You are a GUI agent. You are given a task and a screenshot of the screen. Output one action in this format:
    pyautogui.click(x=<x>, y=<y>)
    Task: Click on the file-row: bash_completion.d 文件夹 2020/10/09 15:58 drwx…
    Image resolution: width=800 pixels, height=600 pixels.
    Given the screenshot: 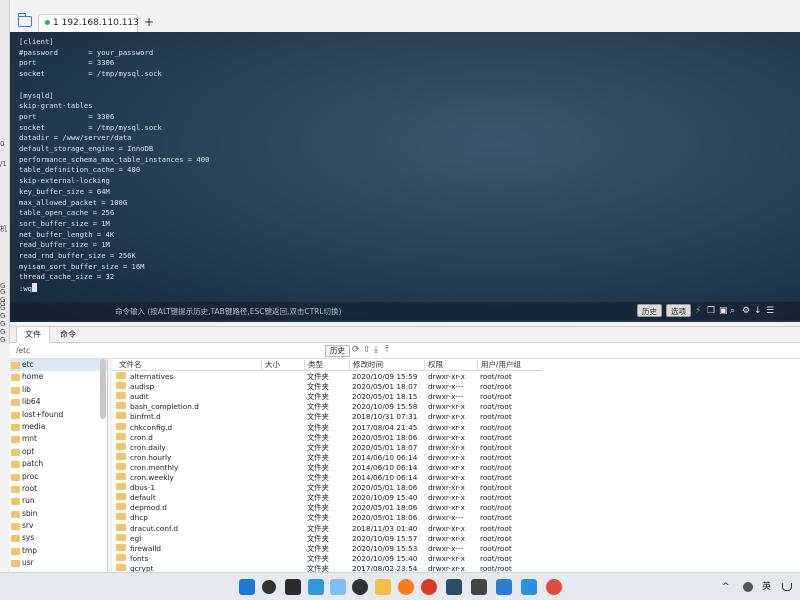 What is the action you would take?
    pyautogui.click(x=327, y=407)
    